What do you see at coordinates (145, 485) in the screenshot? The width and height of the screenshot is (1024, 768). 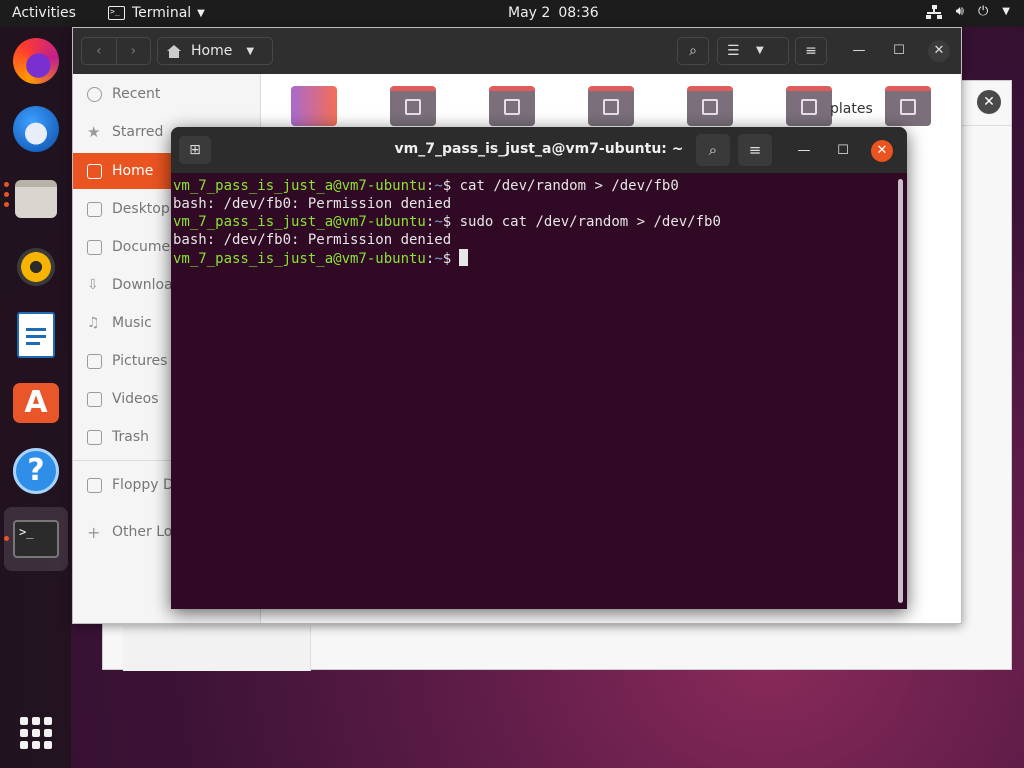 I see `sidebar-item-label: Floppy Di` at bounding box center [145, 485].